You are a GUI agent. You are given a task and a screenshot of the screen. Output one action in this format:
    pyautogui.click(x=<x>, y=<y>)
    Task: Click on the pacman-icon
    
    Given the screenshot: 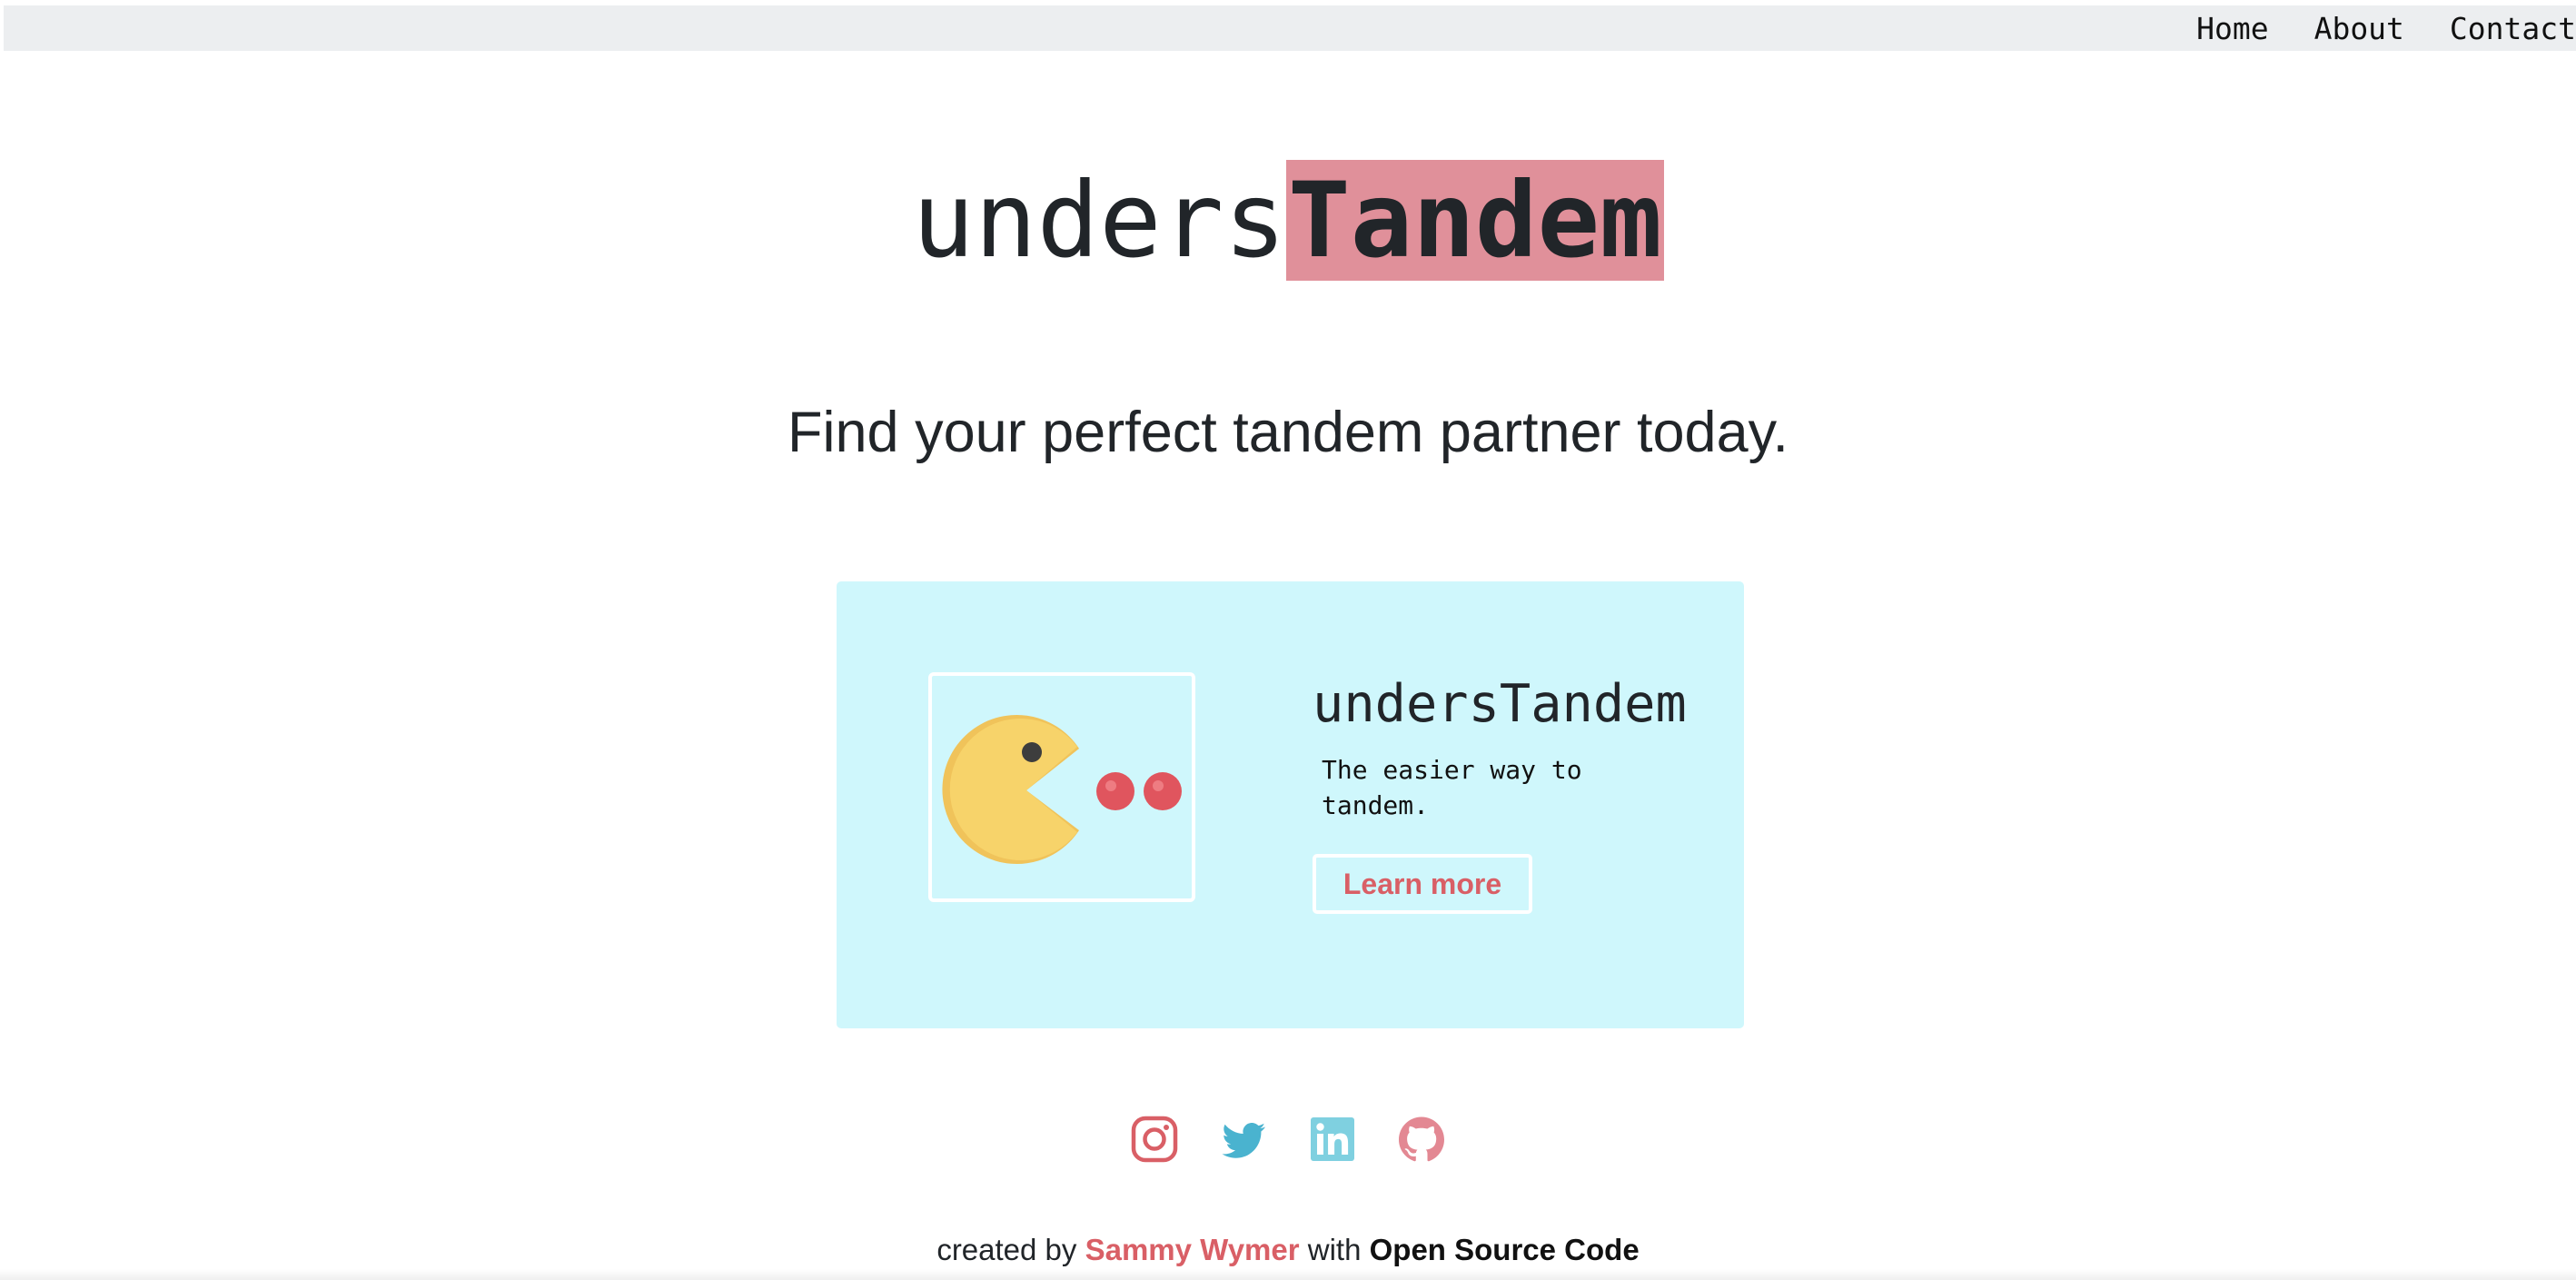 What is the action you would take?
    pyautogui.click(x=1062, y=789)
    